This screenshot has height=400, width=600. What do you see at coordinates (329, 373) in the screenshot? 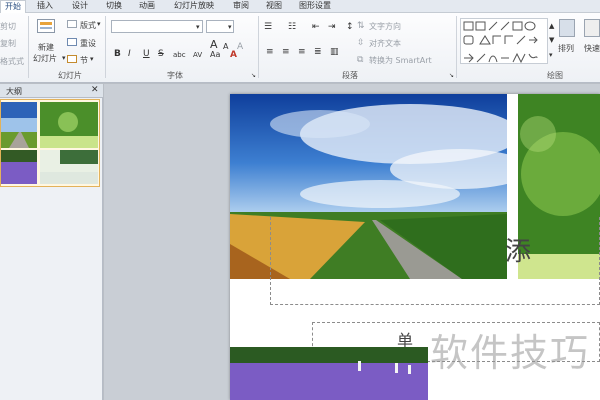
I see `lavender-picture` at bounding box center [329, 373].